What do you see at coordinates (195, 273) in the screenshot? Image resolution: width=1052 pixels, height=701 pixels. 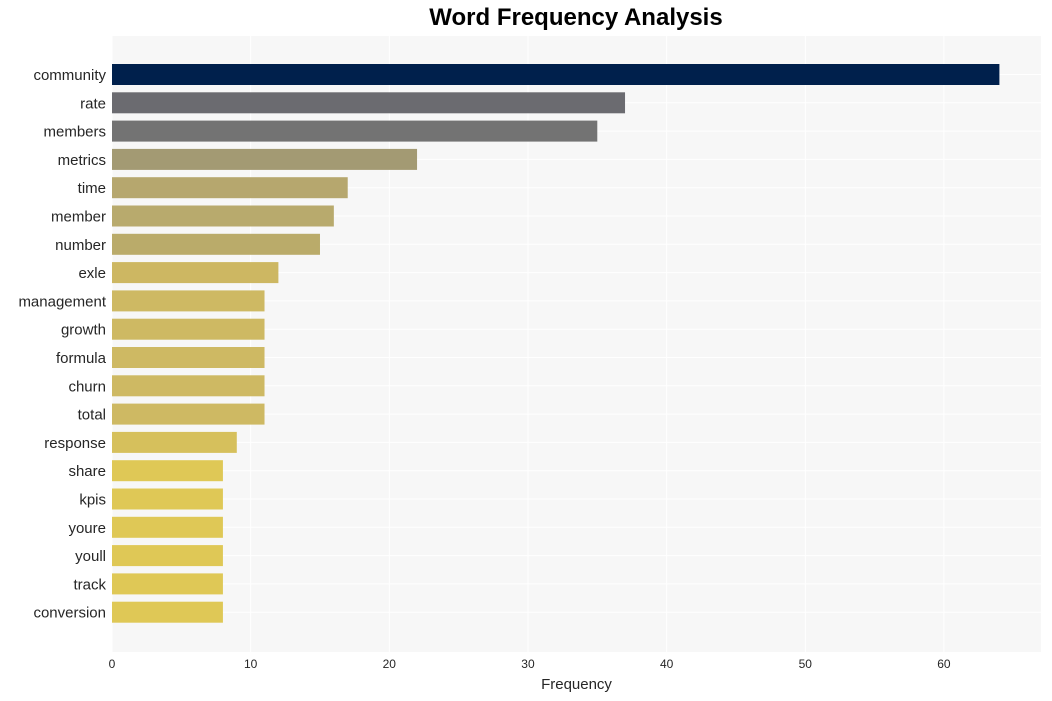 I see `bar-exle` at bounding box center [195, 273].